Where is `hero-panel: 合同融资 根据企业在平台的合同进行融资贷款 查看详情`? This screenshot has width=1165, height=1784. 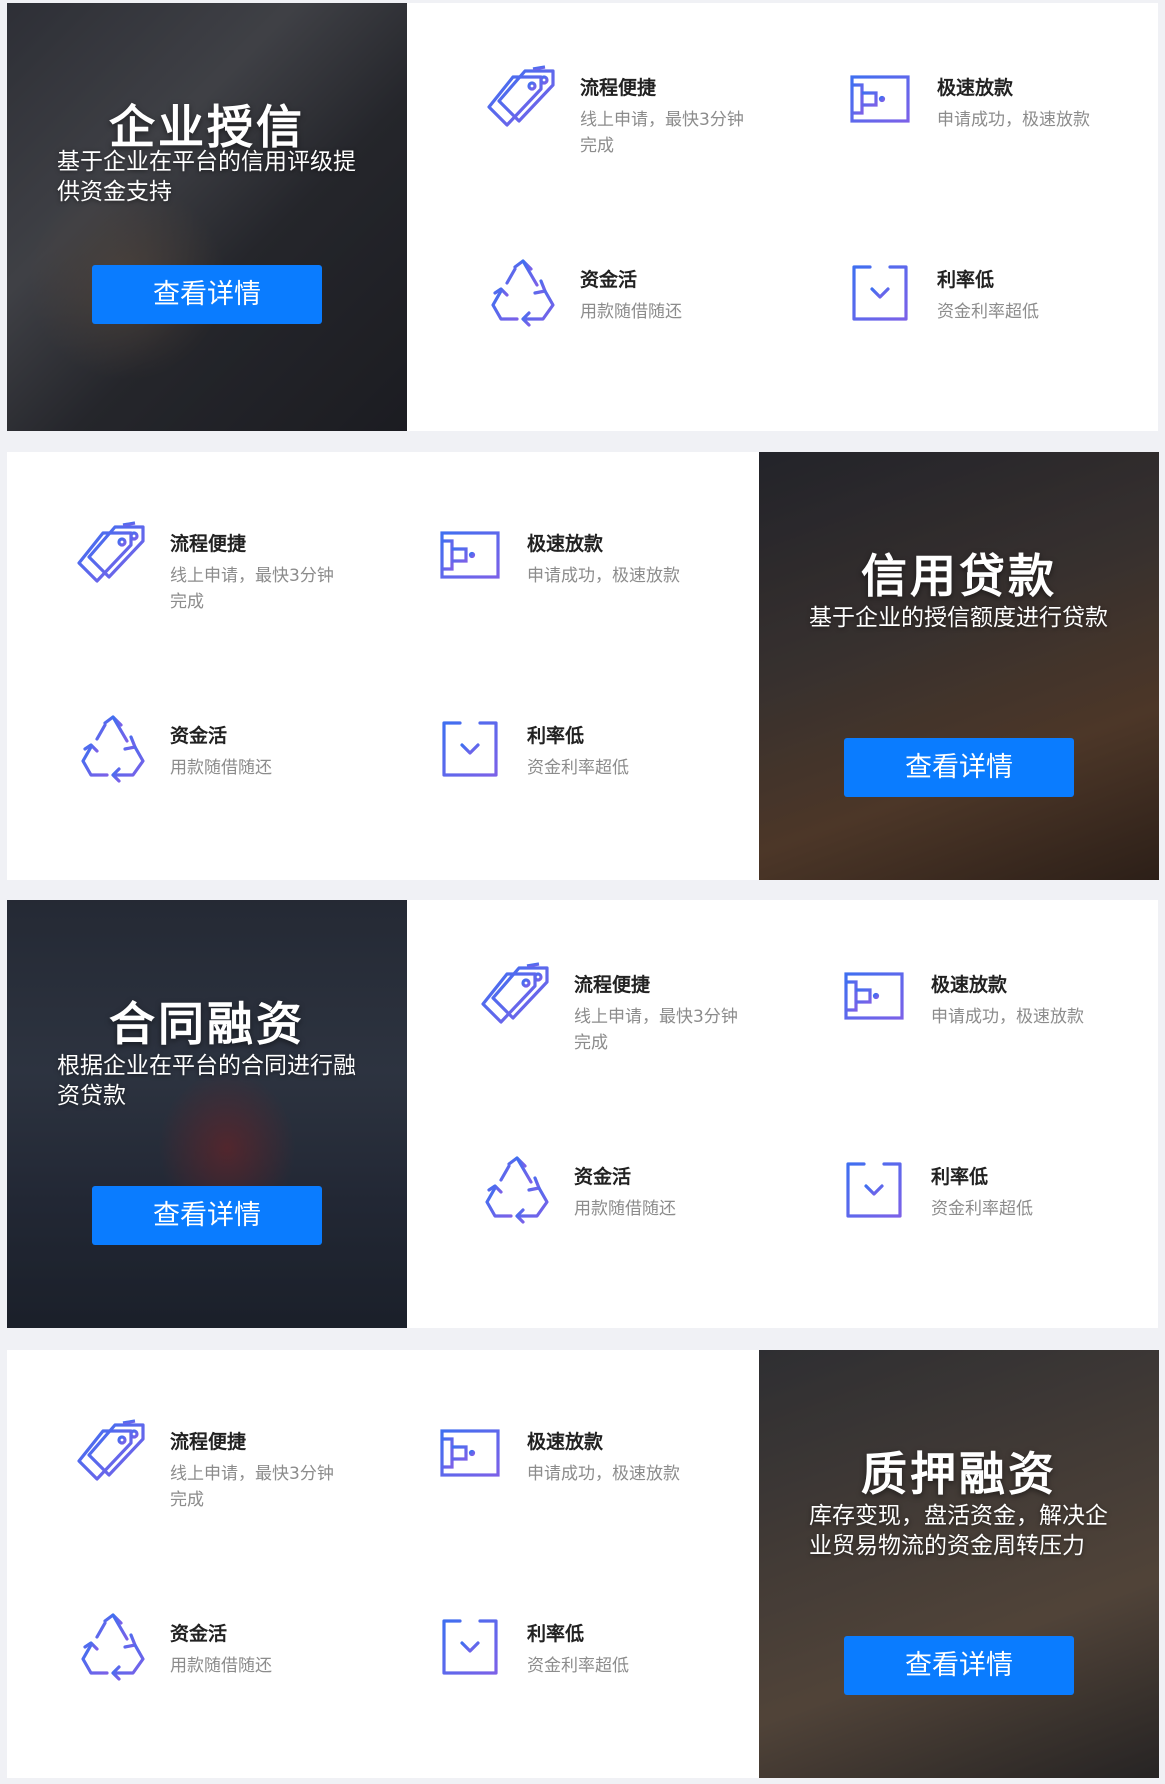
hero-panel: 合同融资 根据企业在平台的合同进行融资贷款 查看详情 is located at coordinates (207, 1114).